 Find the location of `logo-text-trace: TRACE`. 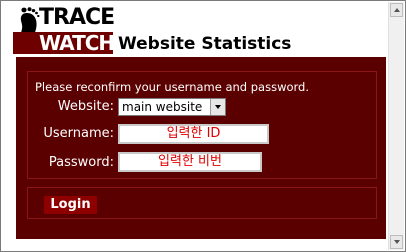

logo-text-trace: TRACE is located at coordinates (77, 17).